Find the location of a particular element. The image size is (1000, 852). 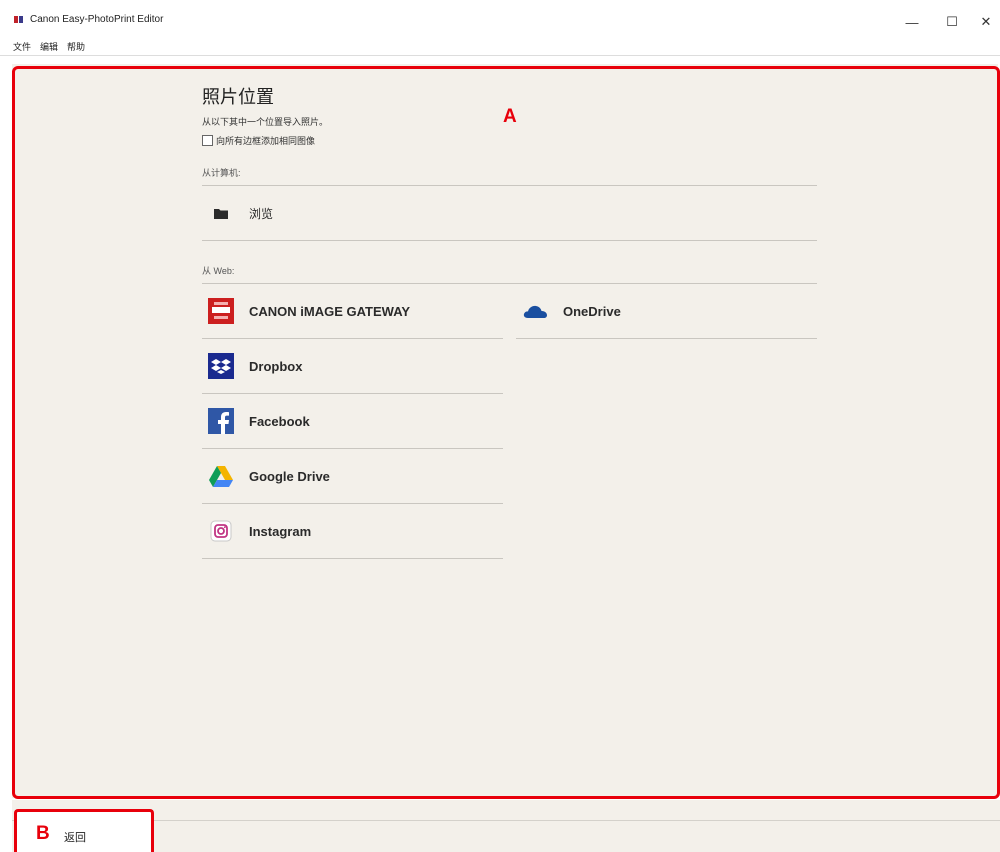

bottom-divider is located at coordinates (506, 820).